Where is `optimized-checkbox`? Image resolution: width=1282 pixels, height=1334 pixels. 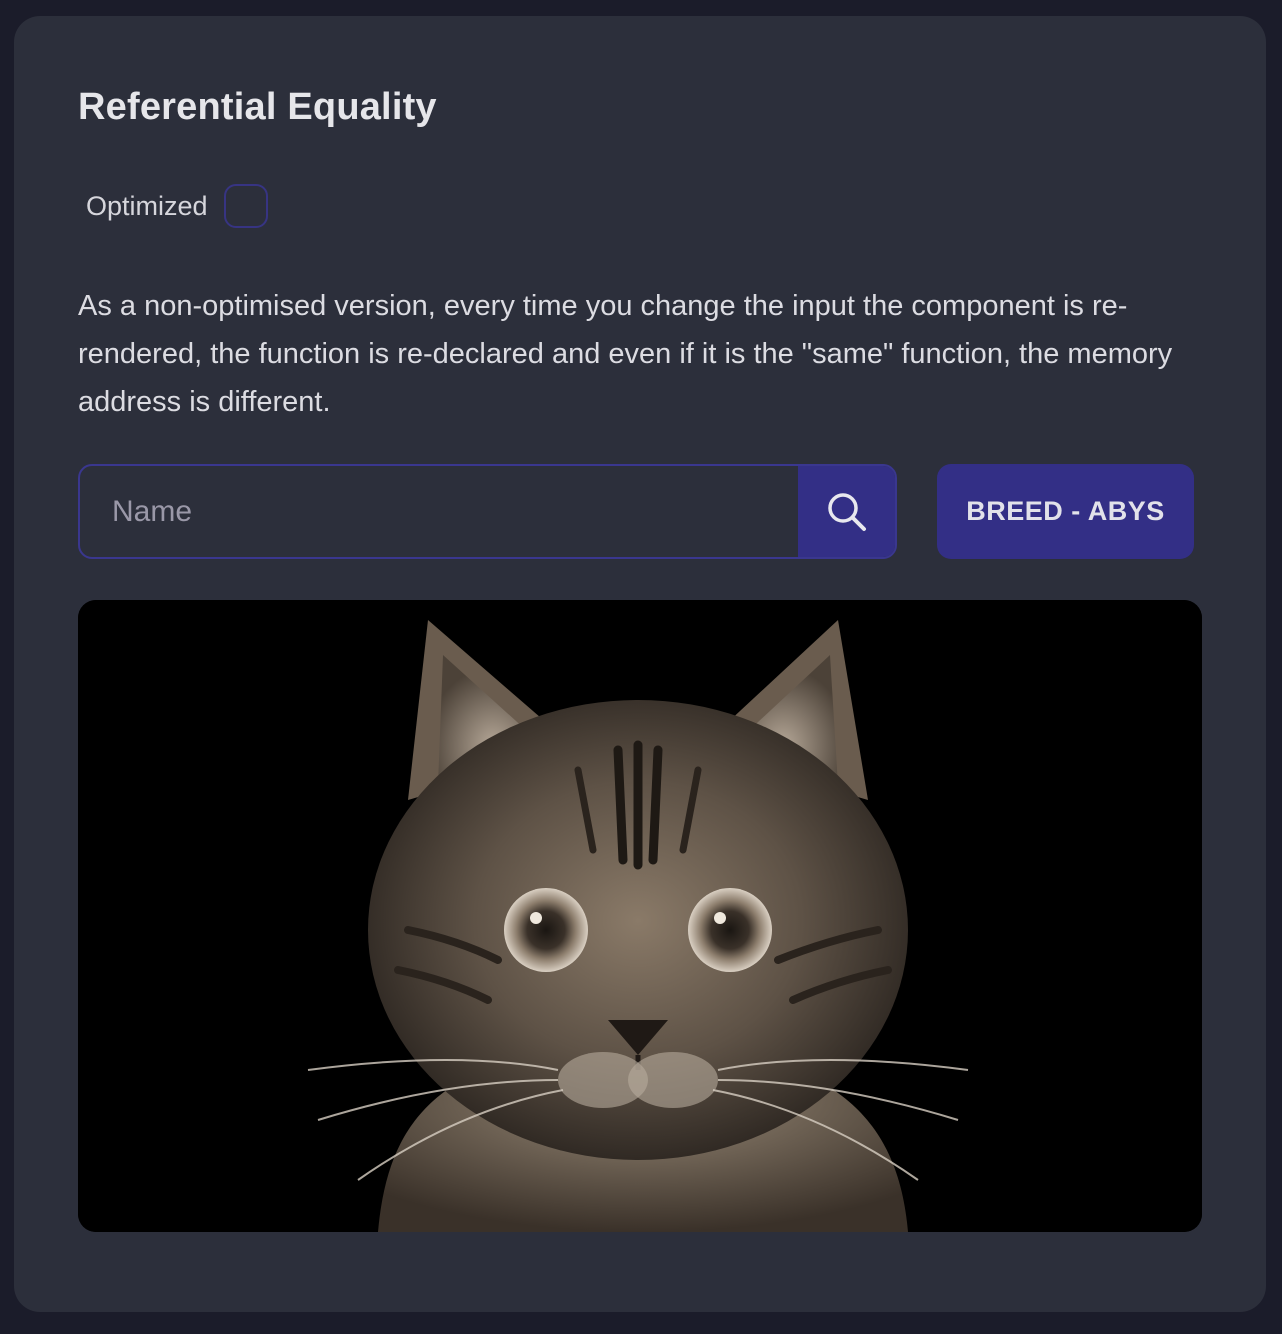
optimized-checkbox is located at coordinates (245, 206).